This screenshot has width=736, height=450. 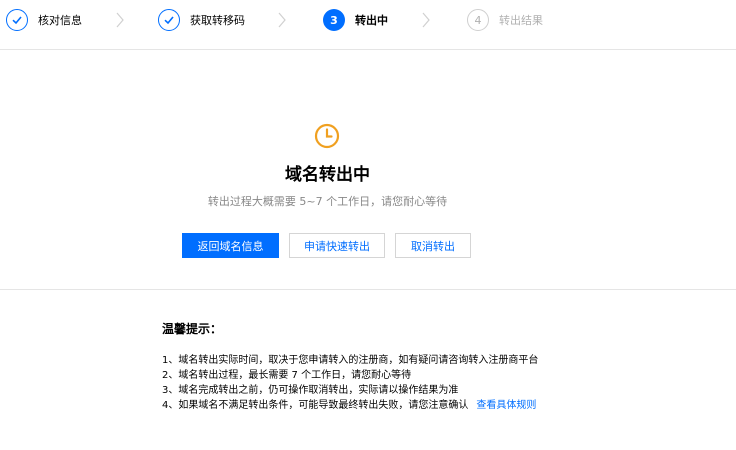 What do you see at coordinates (327, 136) in the screenshot?
I see `clock-icon` at bounding box center [327, 136].